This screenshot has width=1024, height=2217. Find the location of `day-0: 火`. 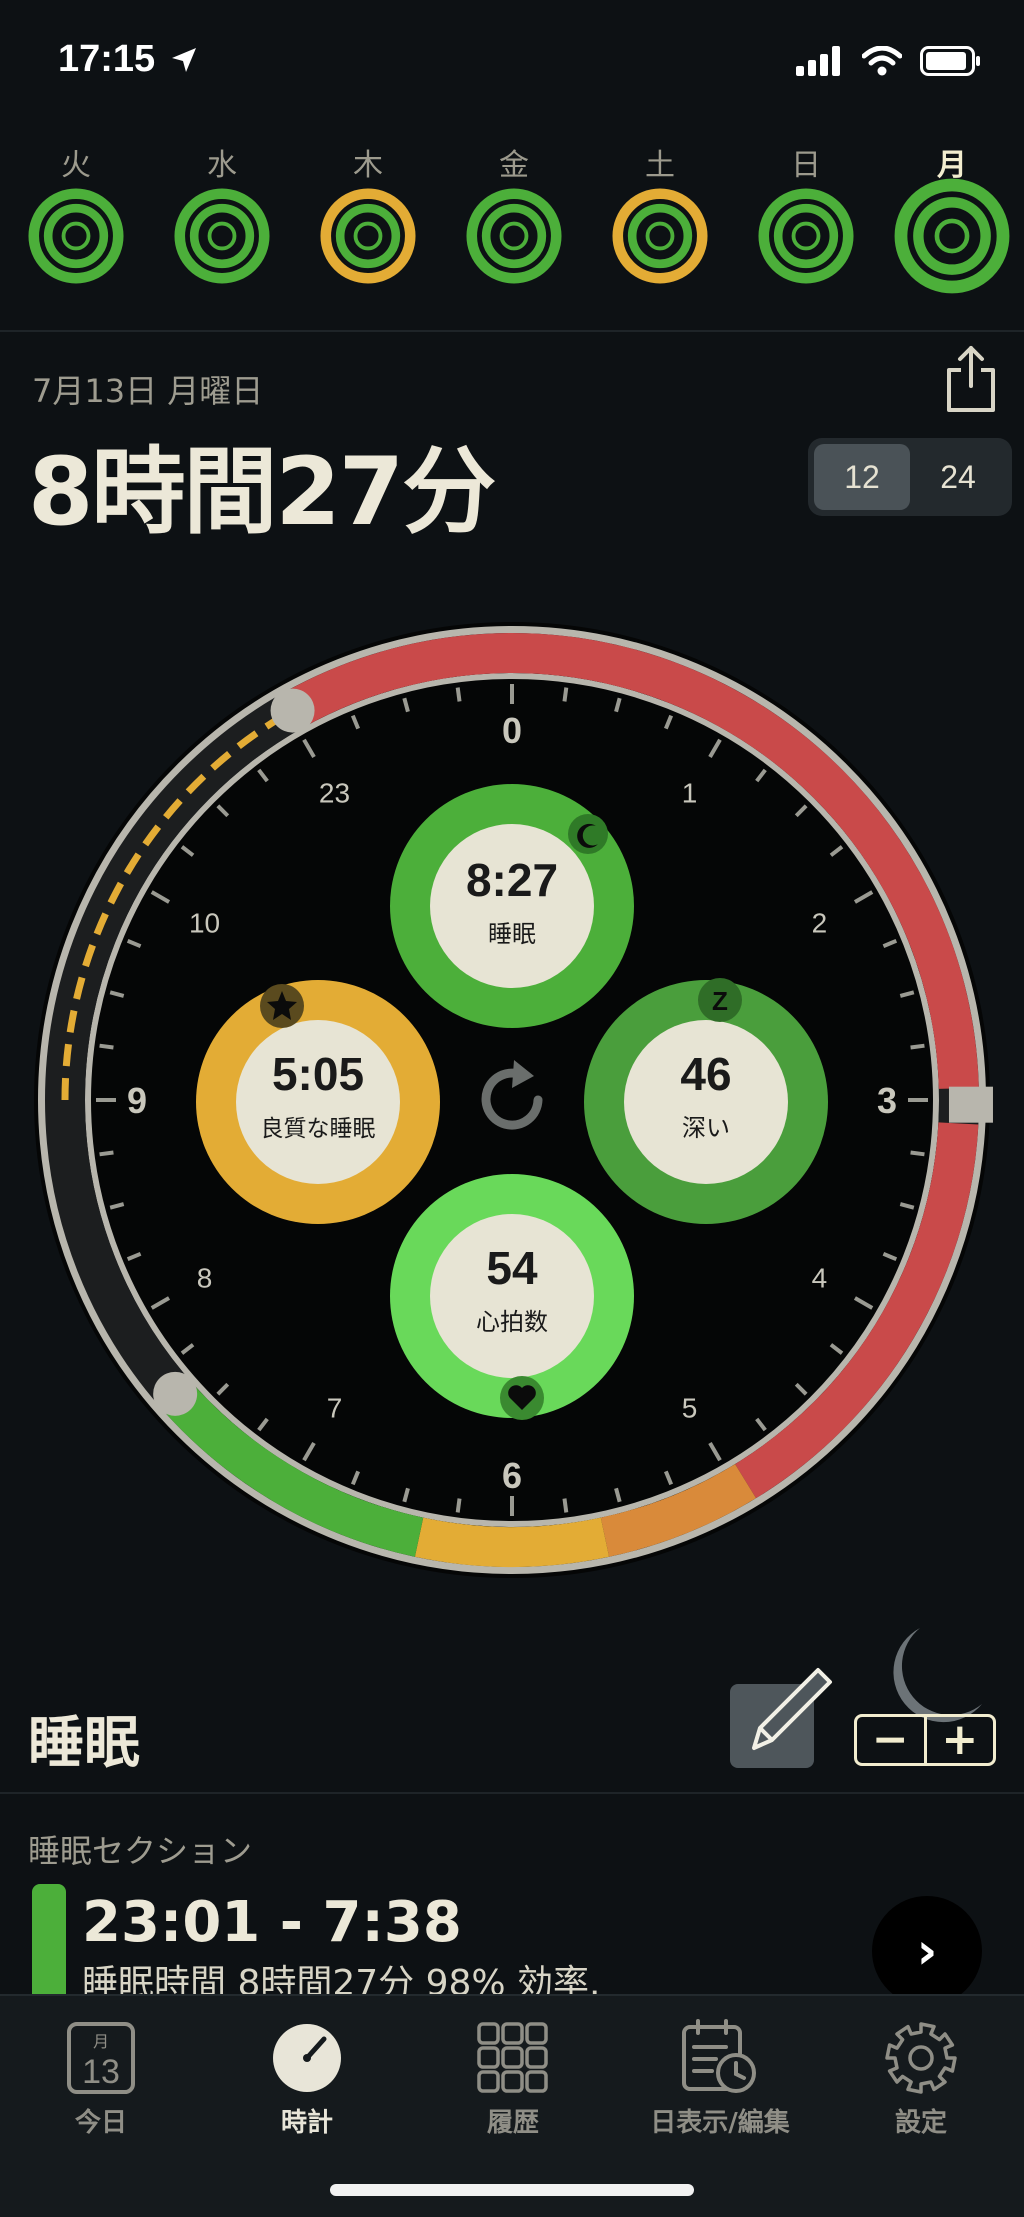

day-0: 火 is located at coordinates (76, 212).